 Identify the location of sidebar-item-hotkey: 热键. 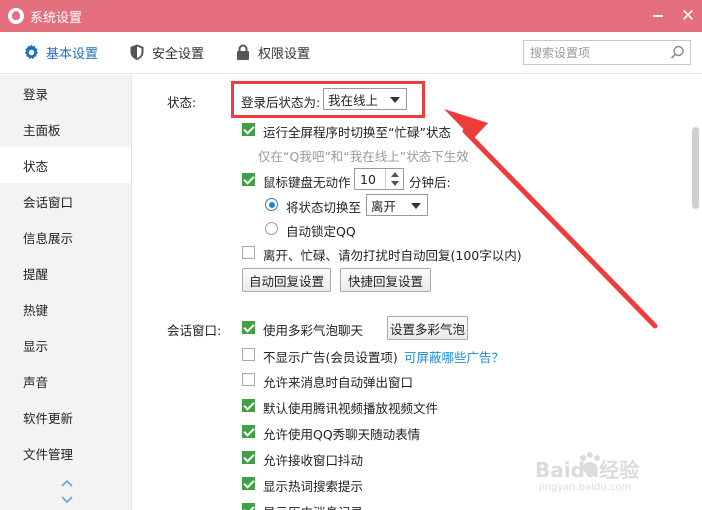
(65, 309).